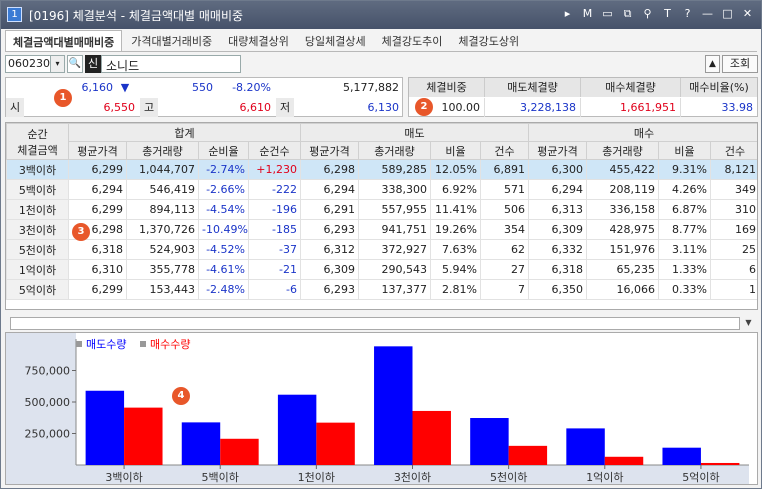 Image resolution: width=762 pixels, height=489 pixels. Describe the element at coordinates (684, 289) in the screenshot. I see `table-cell: 0.33%` at that location.